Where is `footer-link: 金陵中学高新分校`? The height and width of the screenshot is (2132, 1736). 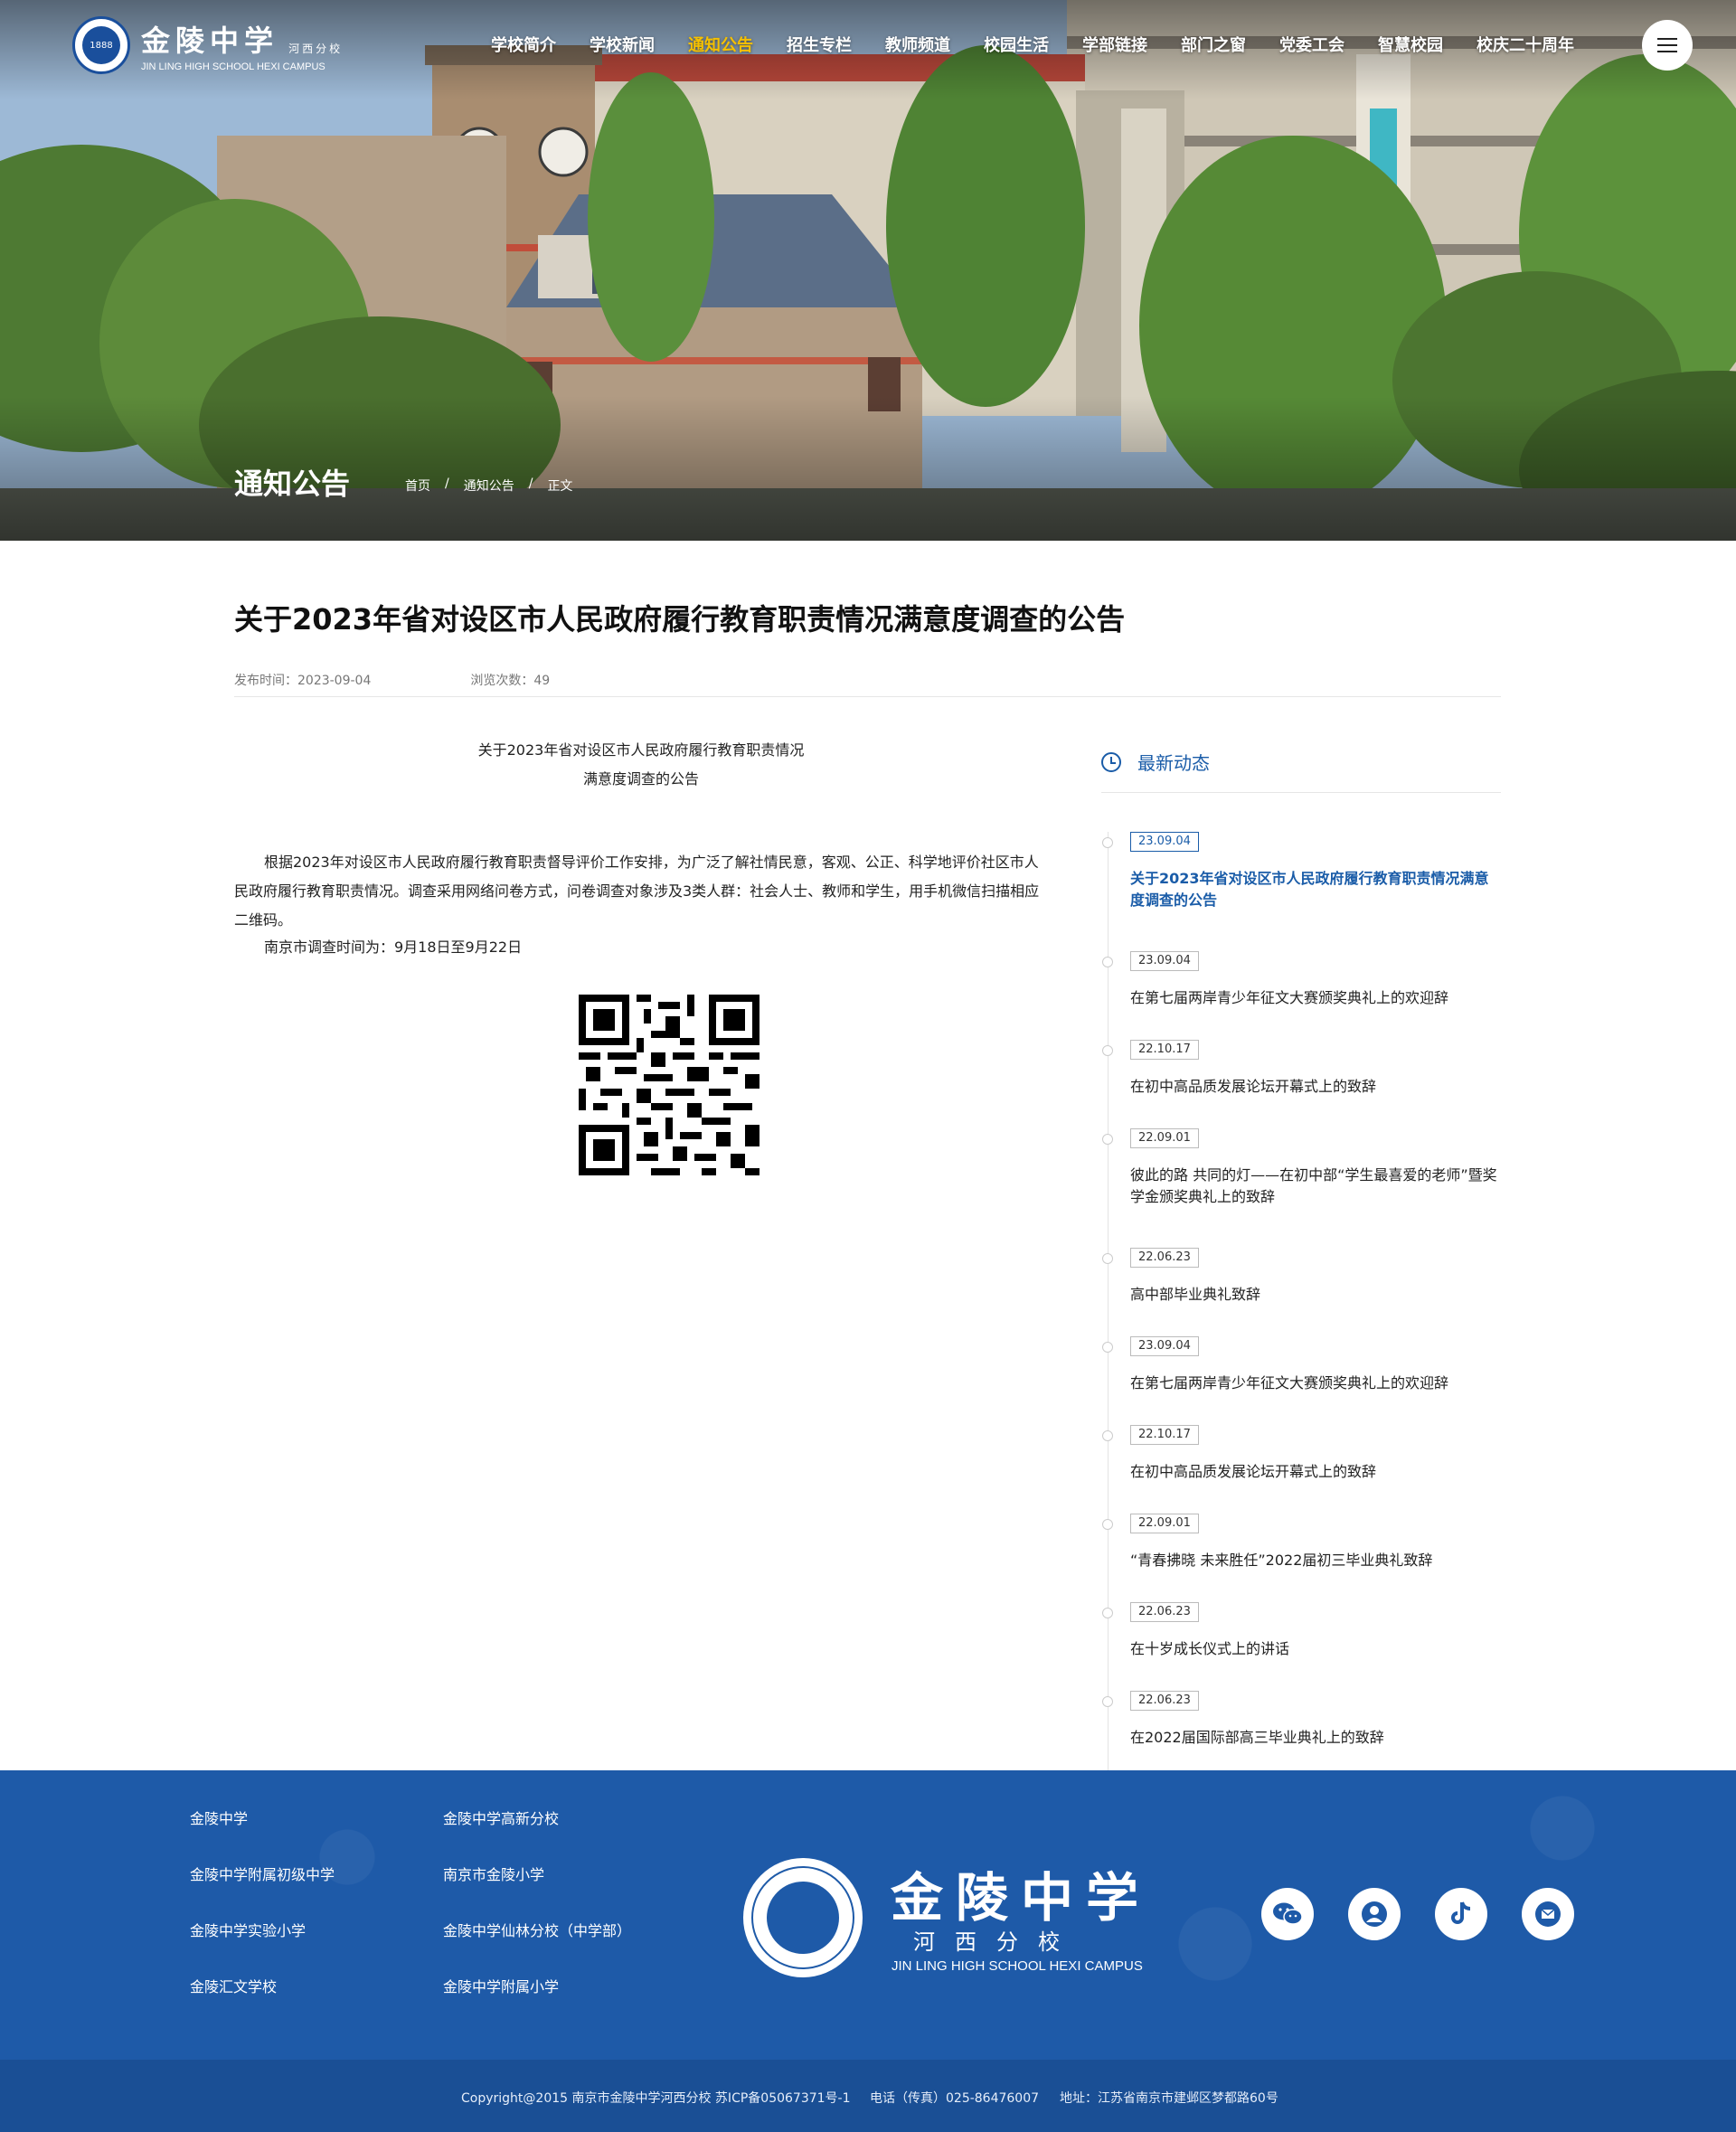
footer-link: 金陵中学高新分校 is located at coordinates (501, 1817).